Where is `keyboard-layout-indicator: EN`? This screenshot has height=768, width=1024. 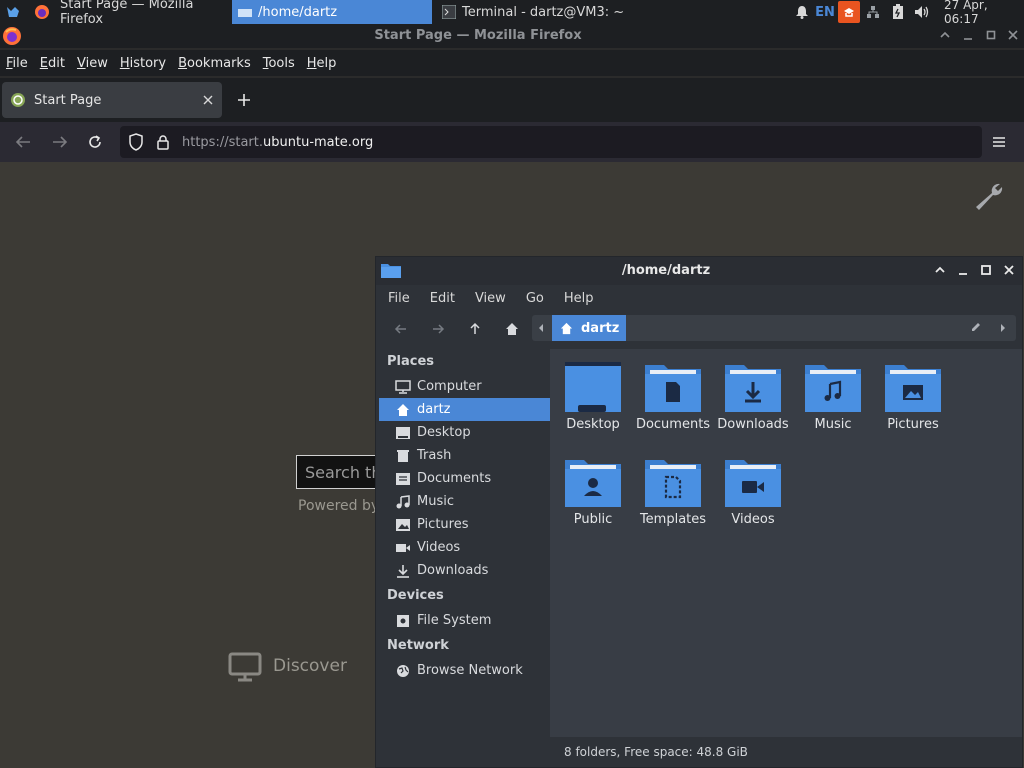 keyboard-layout-indicator: EN is located at coordinates (825, 12).